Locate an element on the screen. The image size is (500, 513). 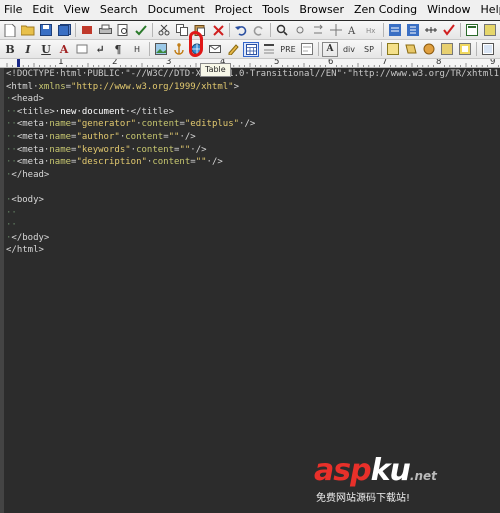
code-token: ·/> is located at coordinates (198, 149).